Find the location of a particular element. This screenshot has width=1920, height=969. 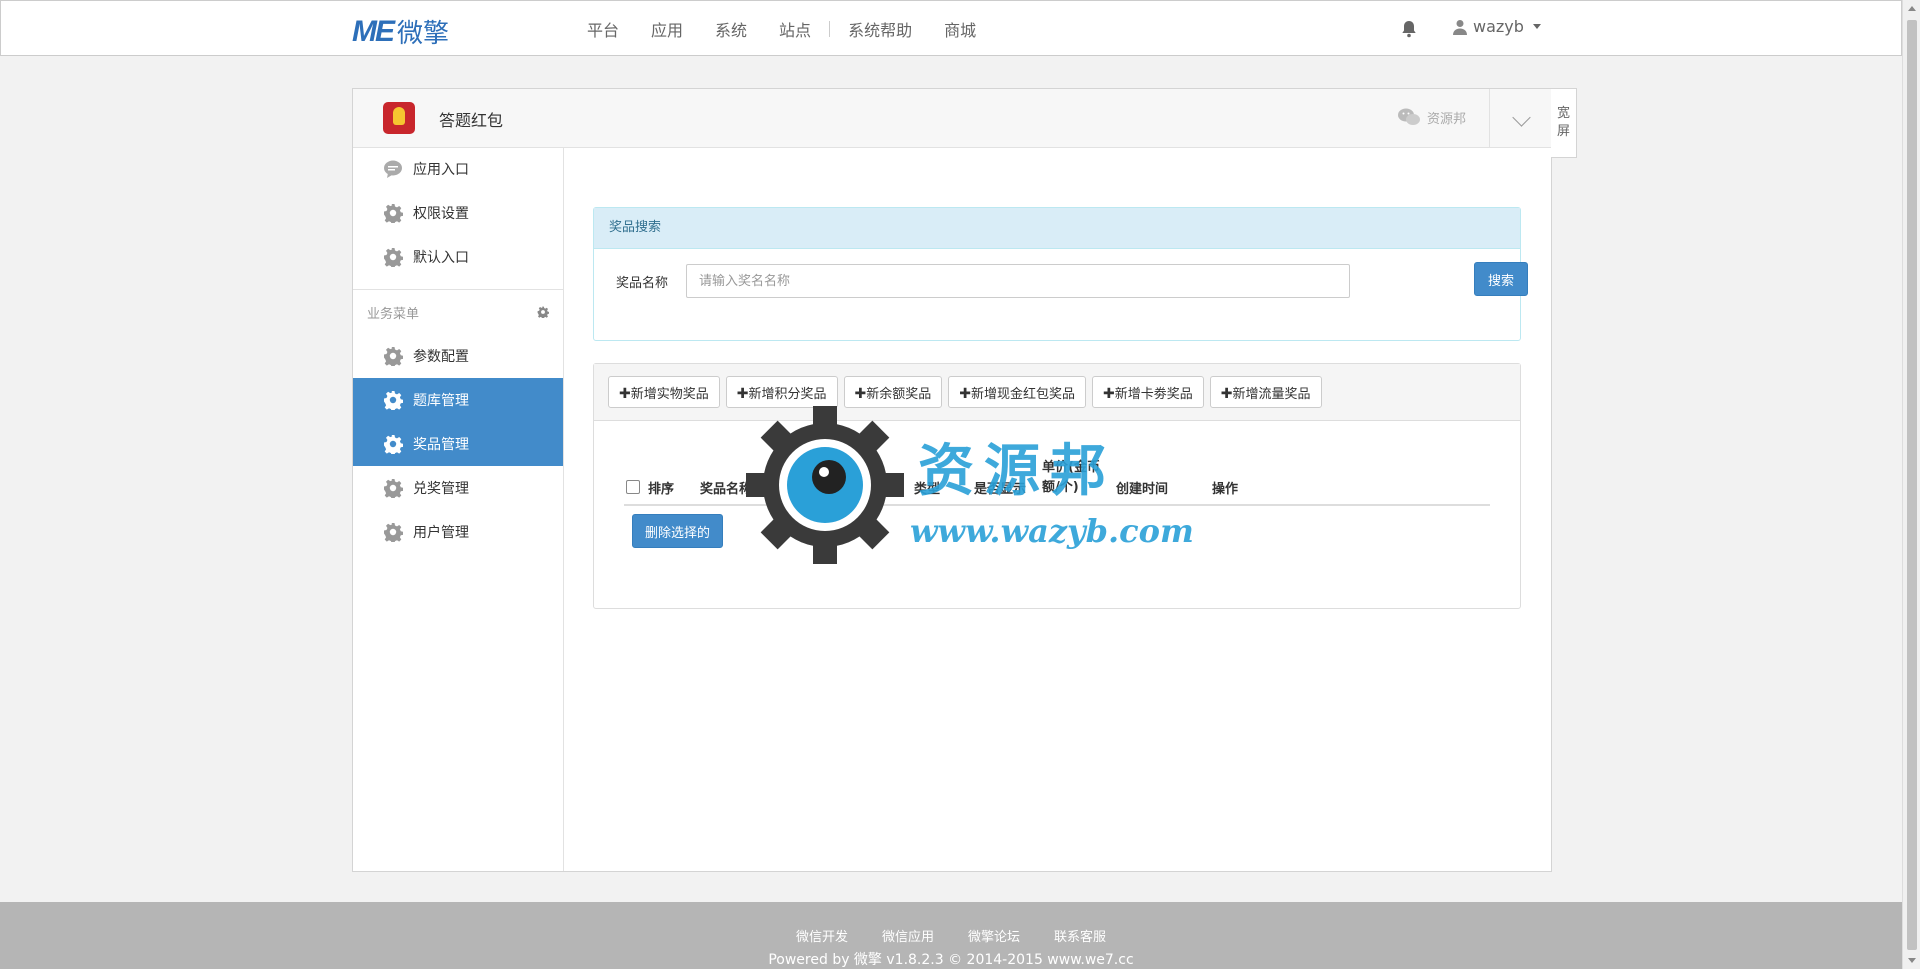

user-menu: wazyb is located at coordinates (1497, 26).